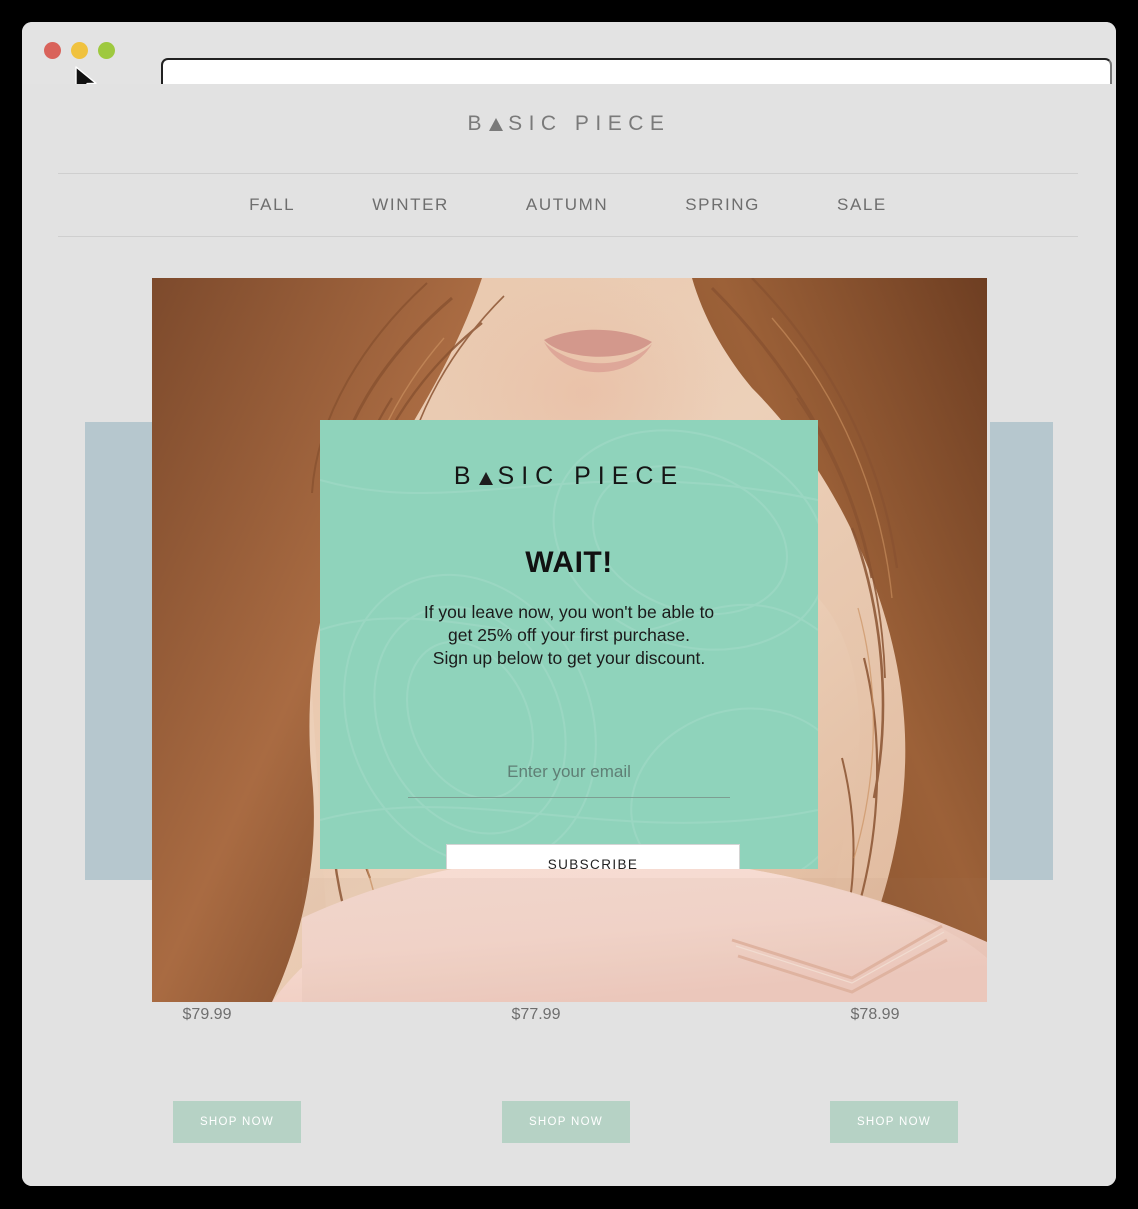  What do you see at coordinates (1021, 651) in the screenshot?
I see `decorative-panel-right` at bounding box center [1021, 651].